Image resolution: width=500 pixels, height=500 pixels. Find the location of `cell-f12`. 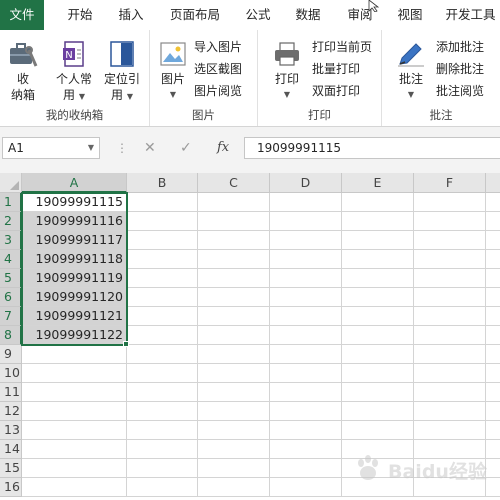

cell-f12 is located at coordinates (450, 411).